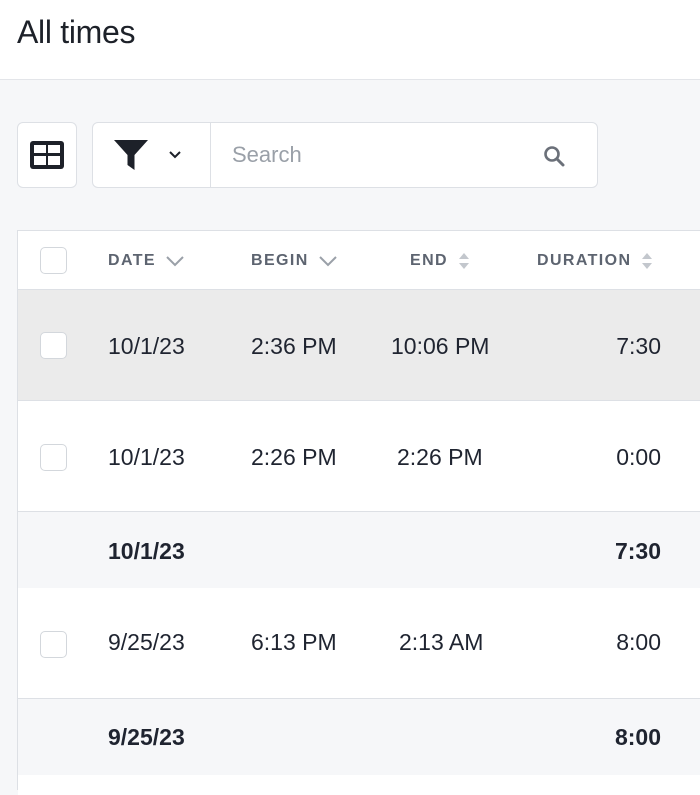  Describe the element at coordinates (554, 156) in the screenshot. I see `search-icon` at that location.